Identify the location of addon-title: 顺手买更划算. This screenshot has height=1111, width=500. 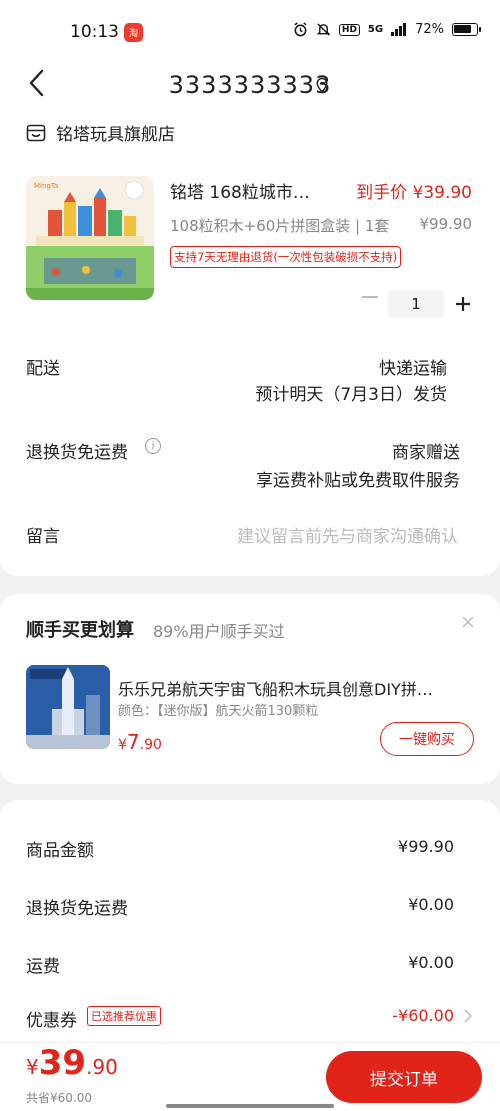
(80, 630).